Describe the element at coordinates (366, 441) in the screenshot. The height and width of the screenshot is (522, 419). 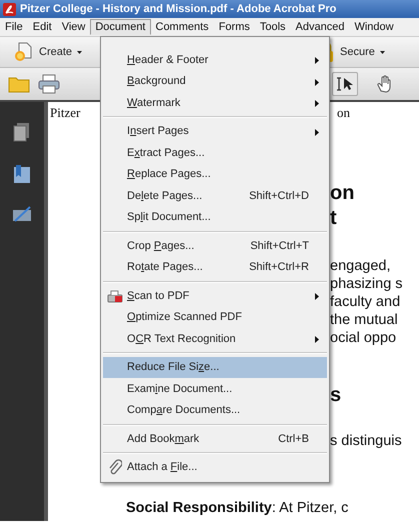
I see `body-text: s distinguis` at that location.